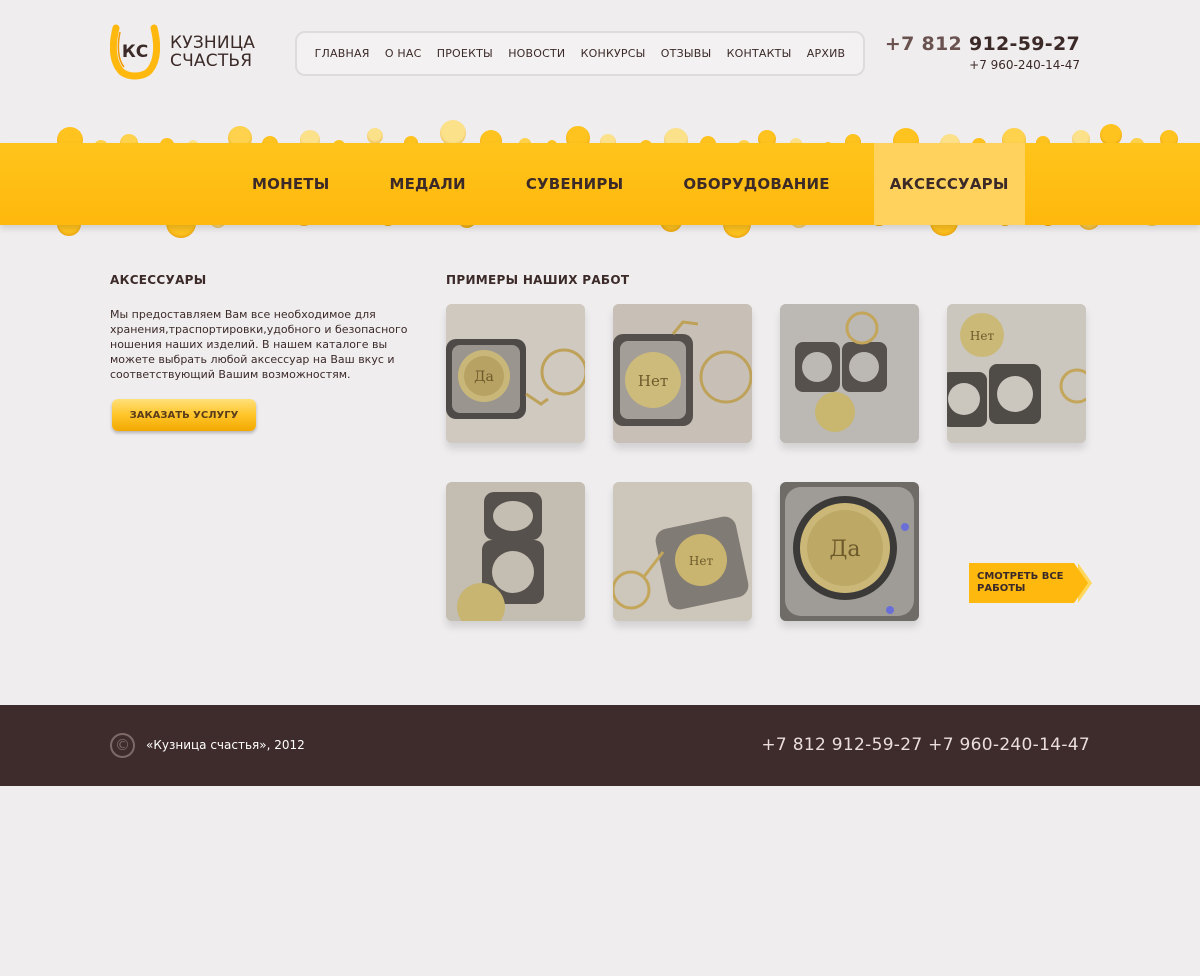 This screenshot has width=1200, height=976. I want to click on logo-line-2: СЧАСТЬЯ, so click(211, 61).